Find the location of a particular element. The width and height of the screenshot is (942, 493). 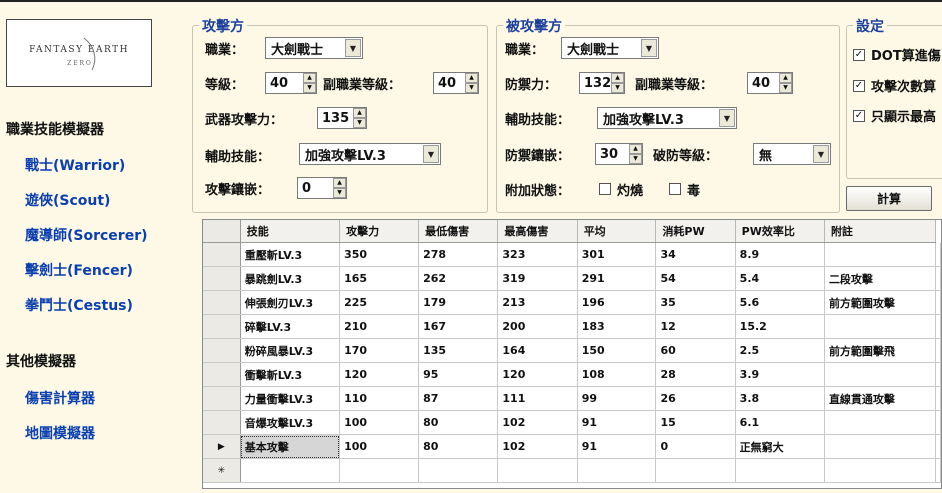

cell-skill: 暴跳劍LV.3 is located at coordinates (290, 278).